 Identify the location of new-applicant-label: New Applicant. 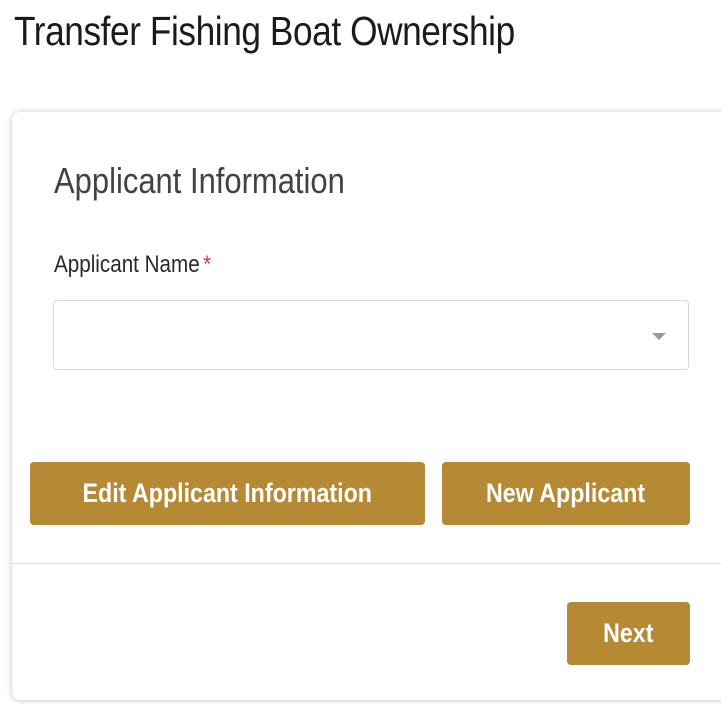
(566, 493).